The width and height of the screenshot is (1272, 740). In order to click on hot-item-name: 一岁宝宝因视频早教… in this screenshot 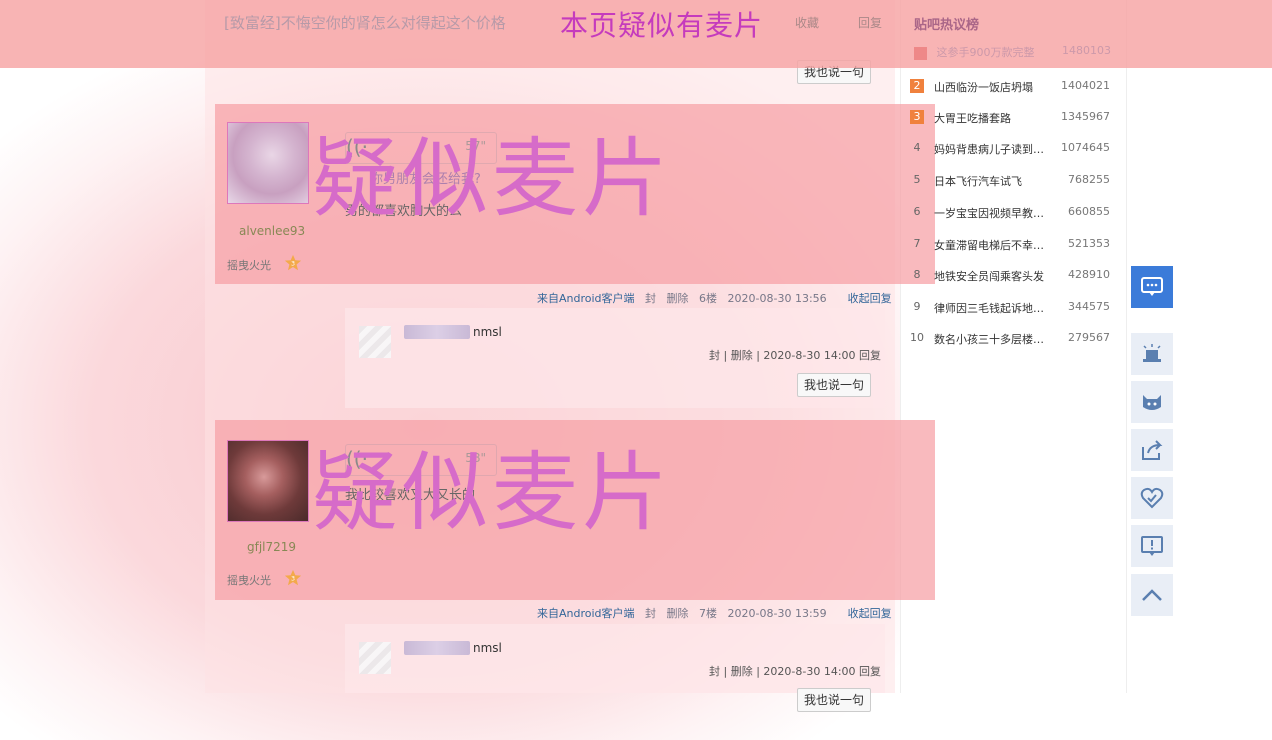, I will do `click(989, 213)`.